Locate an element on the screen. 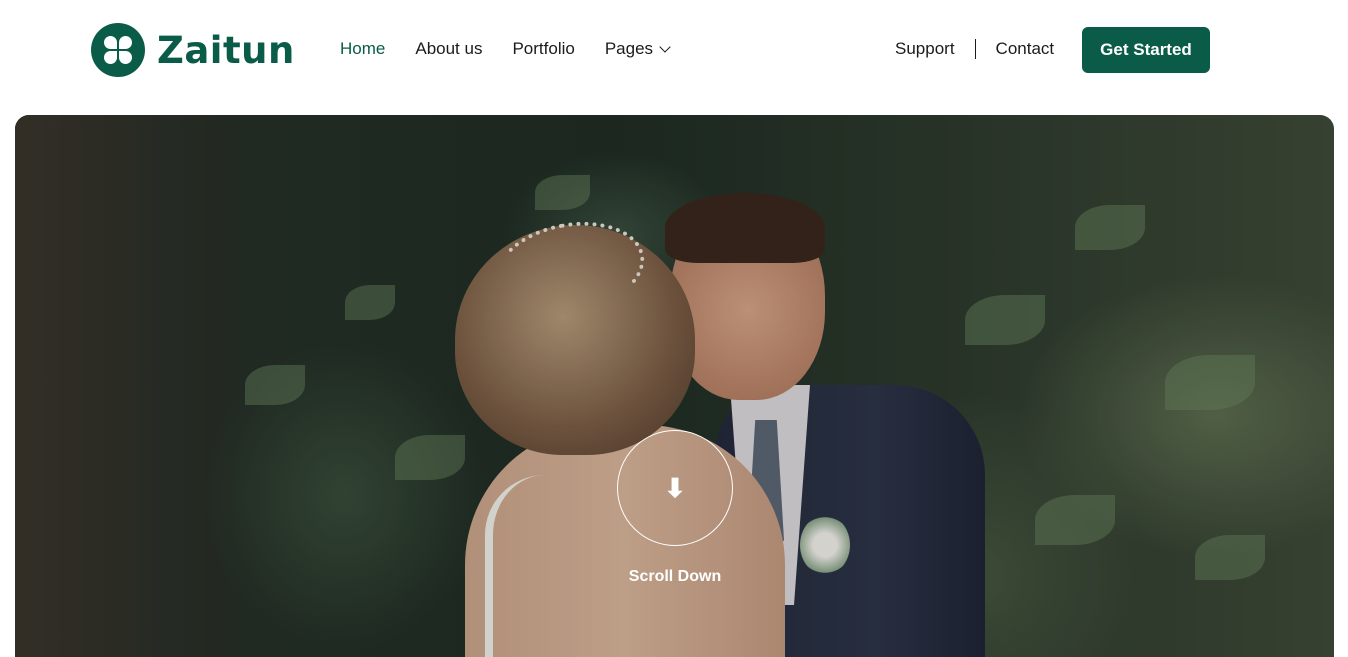 The width and height of the screenshot is (1348, 657). site-logo: Zaitun is located at coordinates (193, 50).